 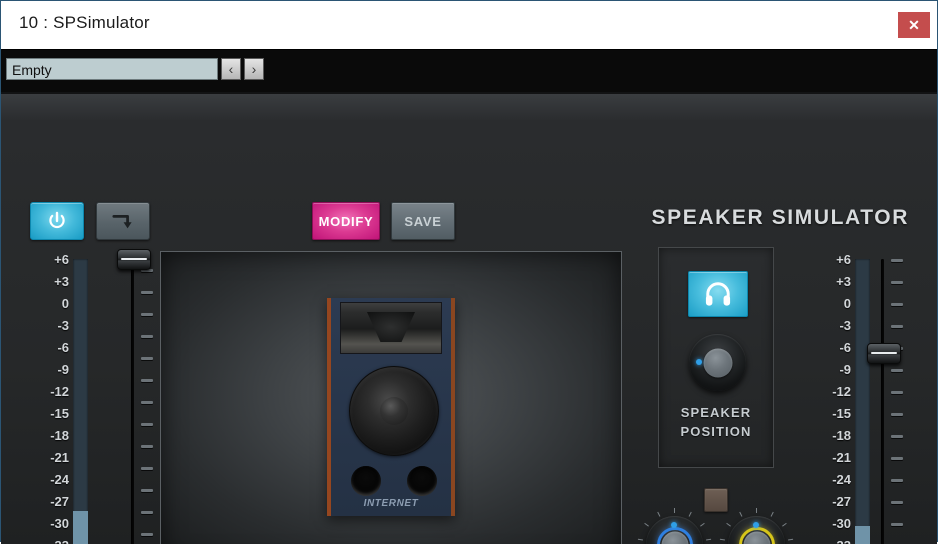 I want to click on speaker-cabinet-image: INTERNET, so click(x=391, y=407).